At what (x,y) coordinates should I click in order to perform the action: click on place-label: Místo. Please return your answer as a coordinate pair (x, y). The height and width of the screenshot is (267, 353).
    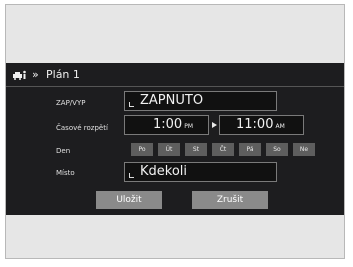
    Looking at the image, I should click on (65, 173).